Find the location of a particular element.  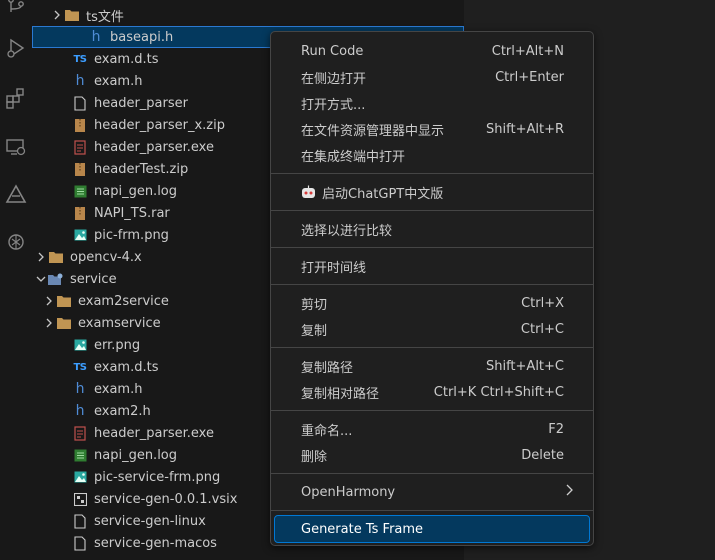

menu-item: 选择以进行比较 is located at coordinates (432, 229).